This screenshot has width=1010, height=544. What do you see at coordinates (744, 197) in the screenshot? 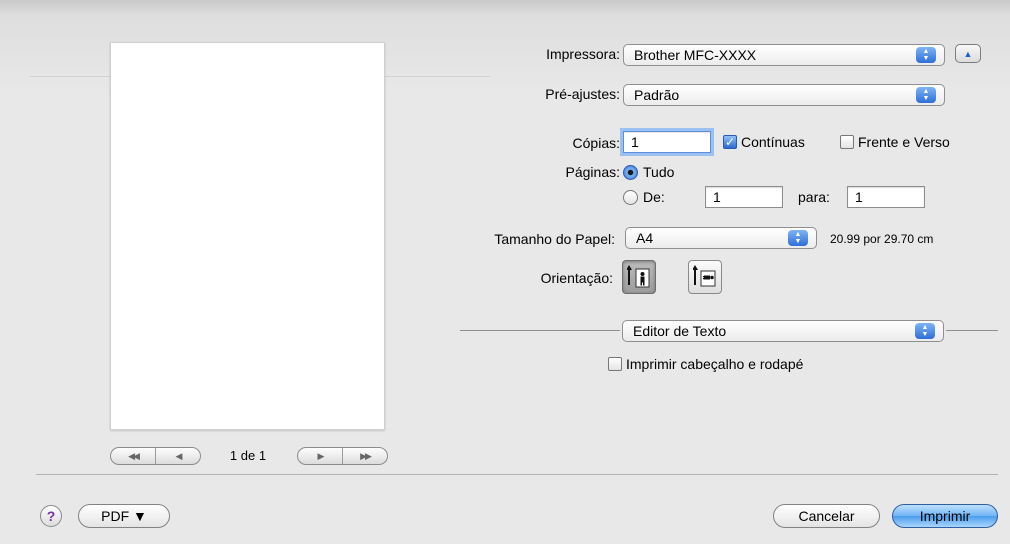
I see `pages-from-field: 1` at bounding box center [744, 197].